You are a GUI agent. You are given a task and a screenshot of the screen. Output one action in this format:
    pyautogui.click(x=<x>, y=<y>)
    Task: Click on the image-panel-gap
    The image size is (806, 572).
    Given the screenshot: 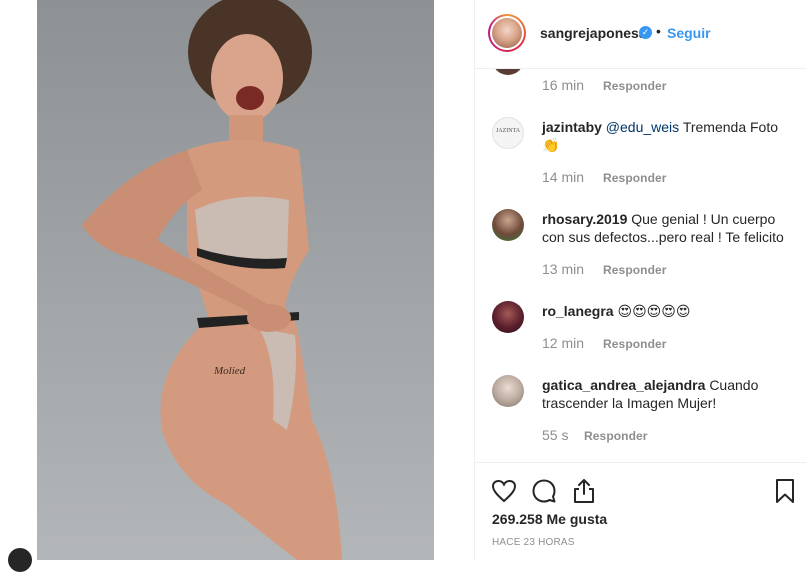 What is the action you would take?
    pyautogui.click(x=454, y=280)
    